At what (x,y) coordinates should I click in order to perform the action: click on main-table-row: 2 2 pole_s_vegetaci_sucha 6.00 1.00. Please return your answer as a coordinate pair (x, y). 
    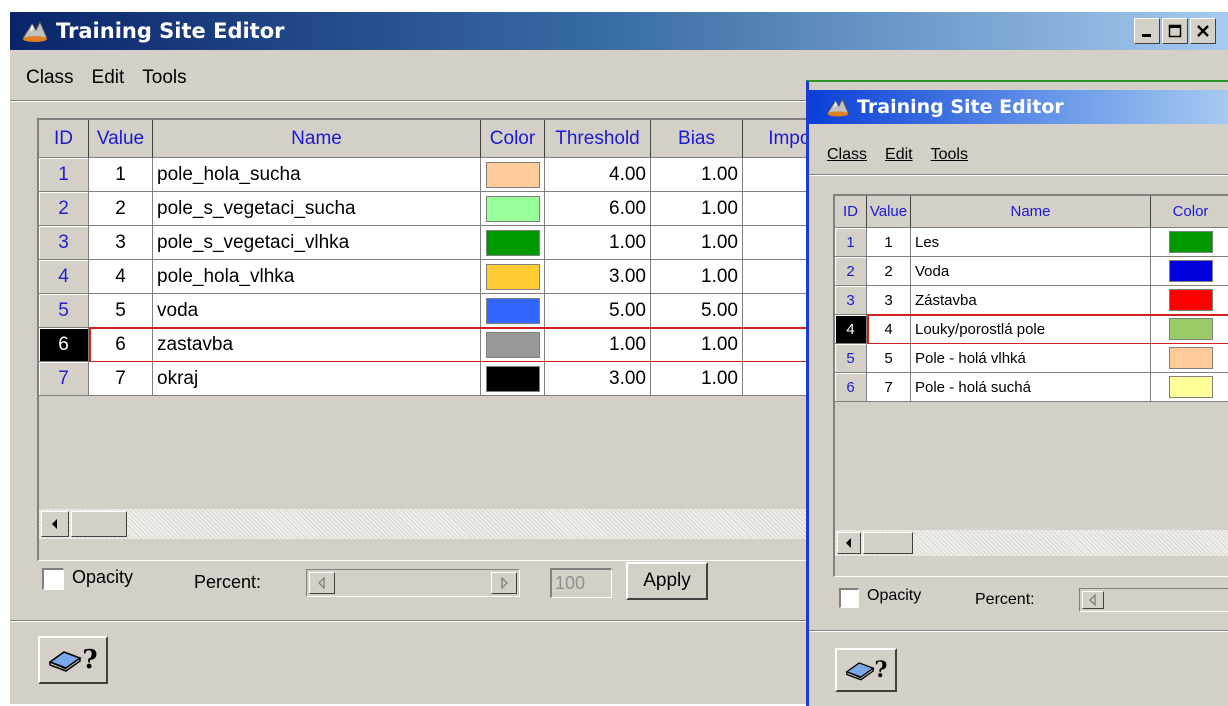
    Looking at the image, I should click on (434, 209).